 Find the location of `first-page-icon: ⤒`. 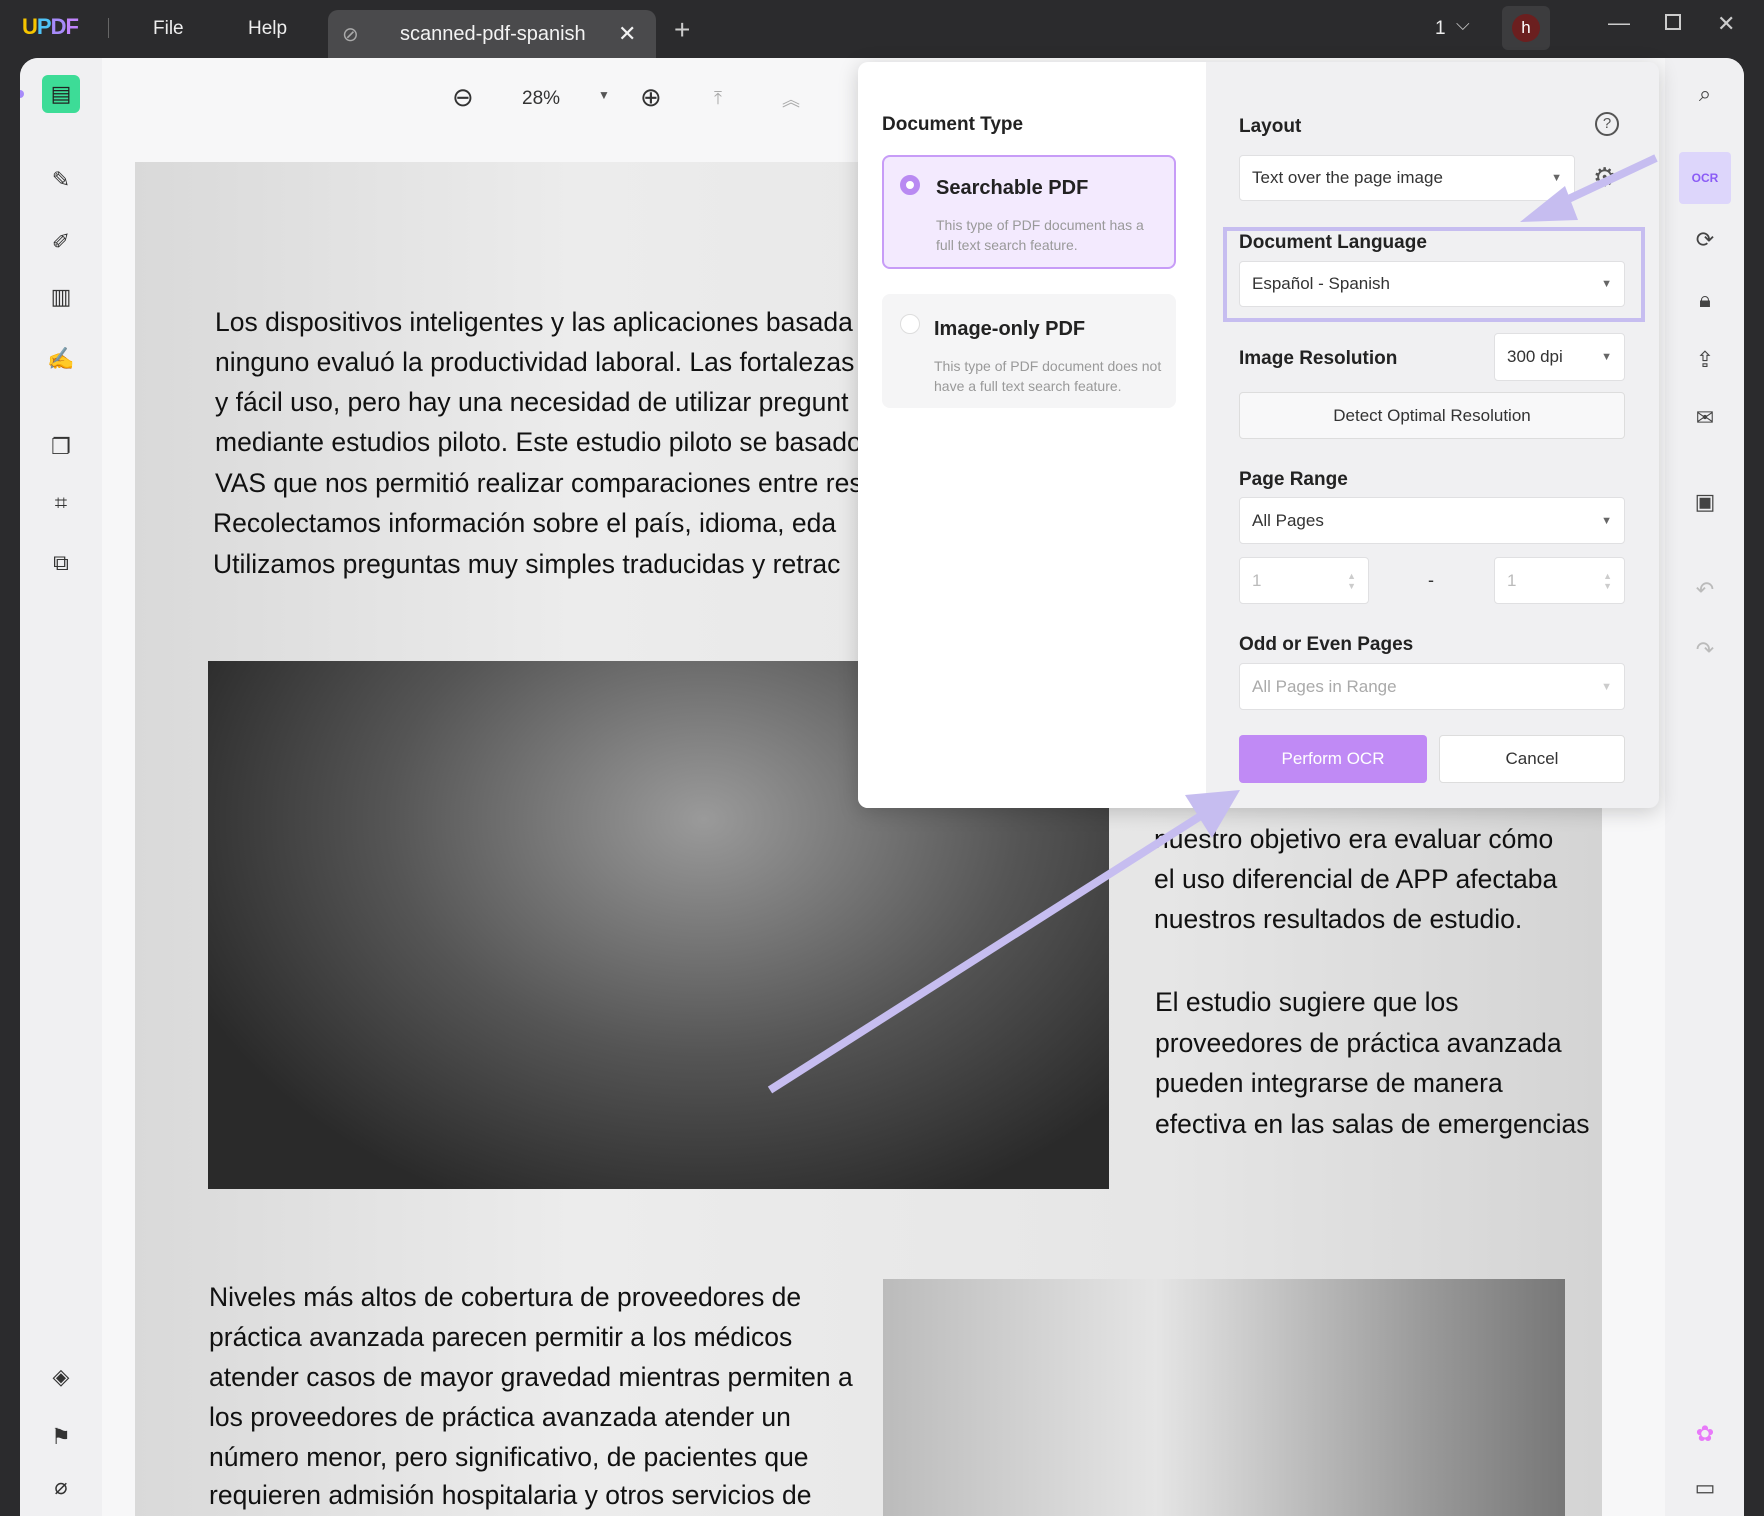

first-page-icon: ⤒ is located at coordinates (718, 98).